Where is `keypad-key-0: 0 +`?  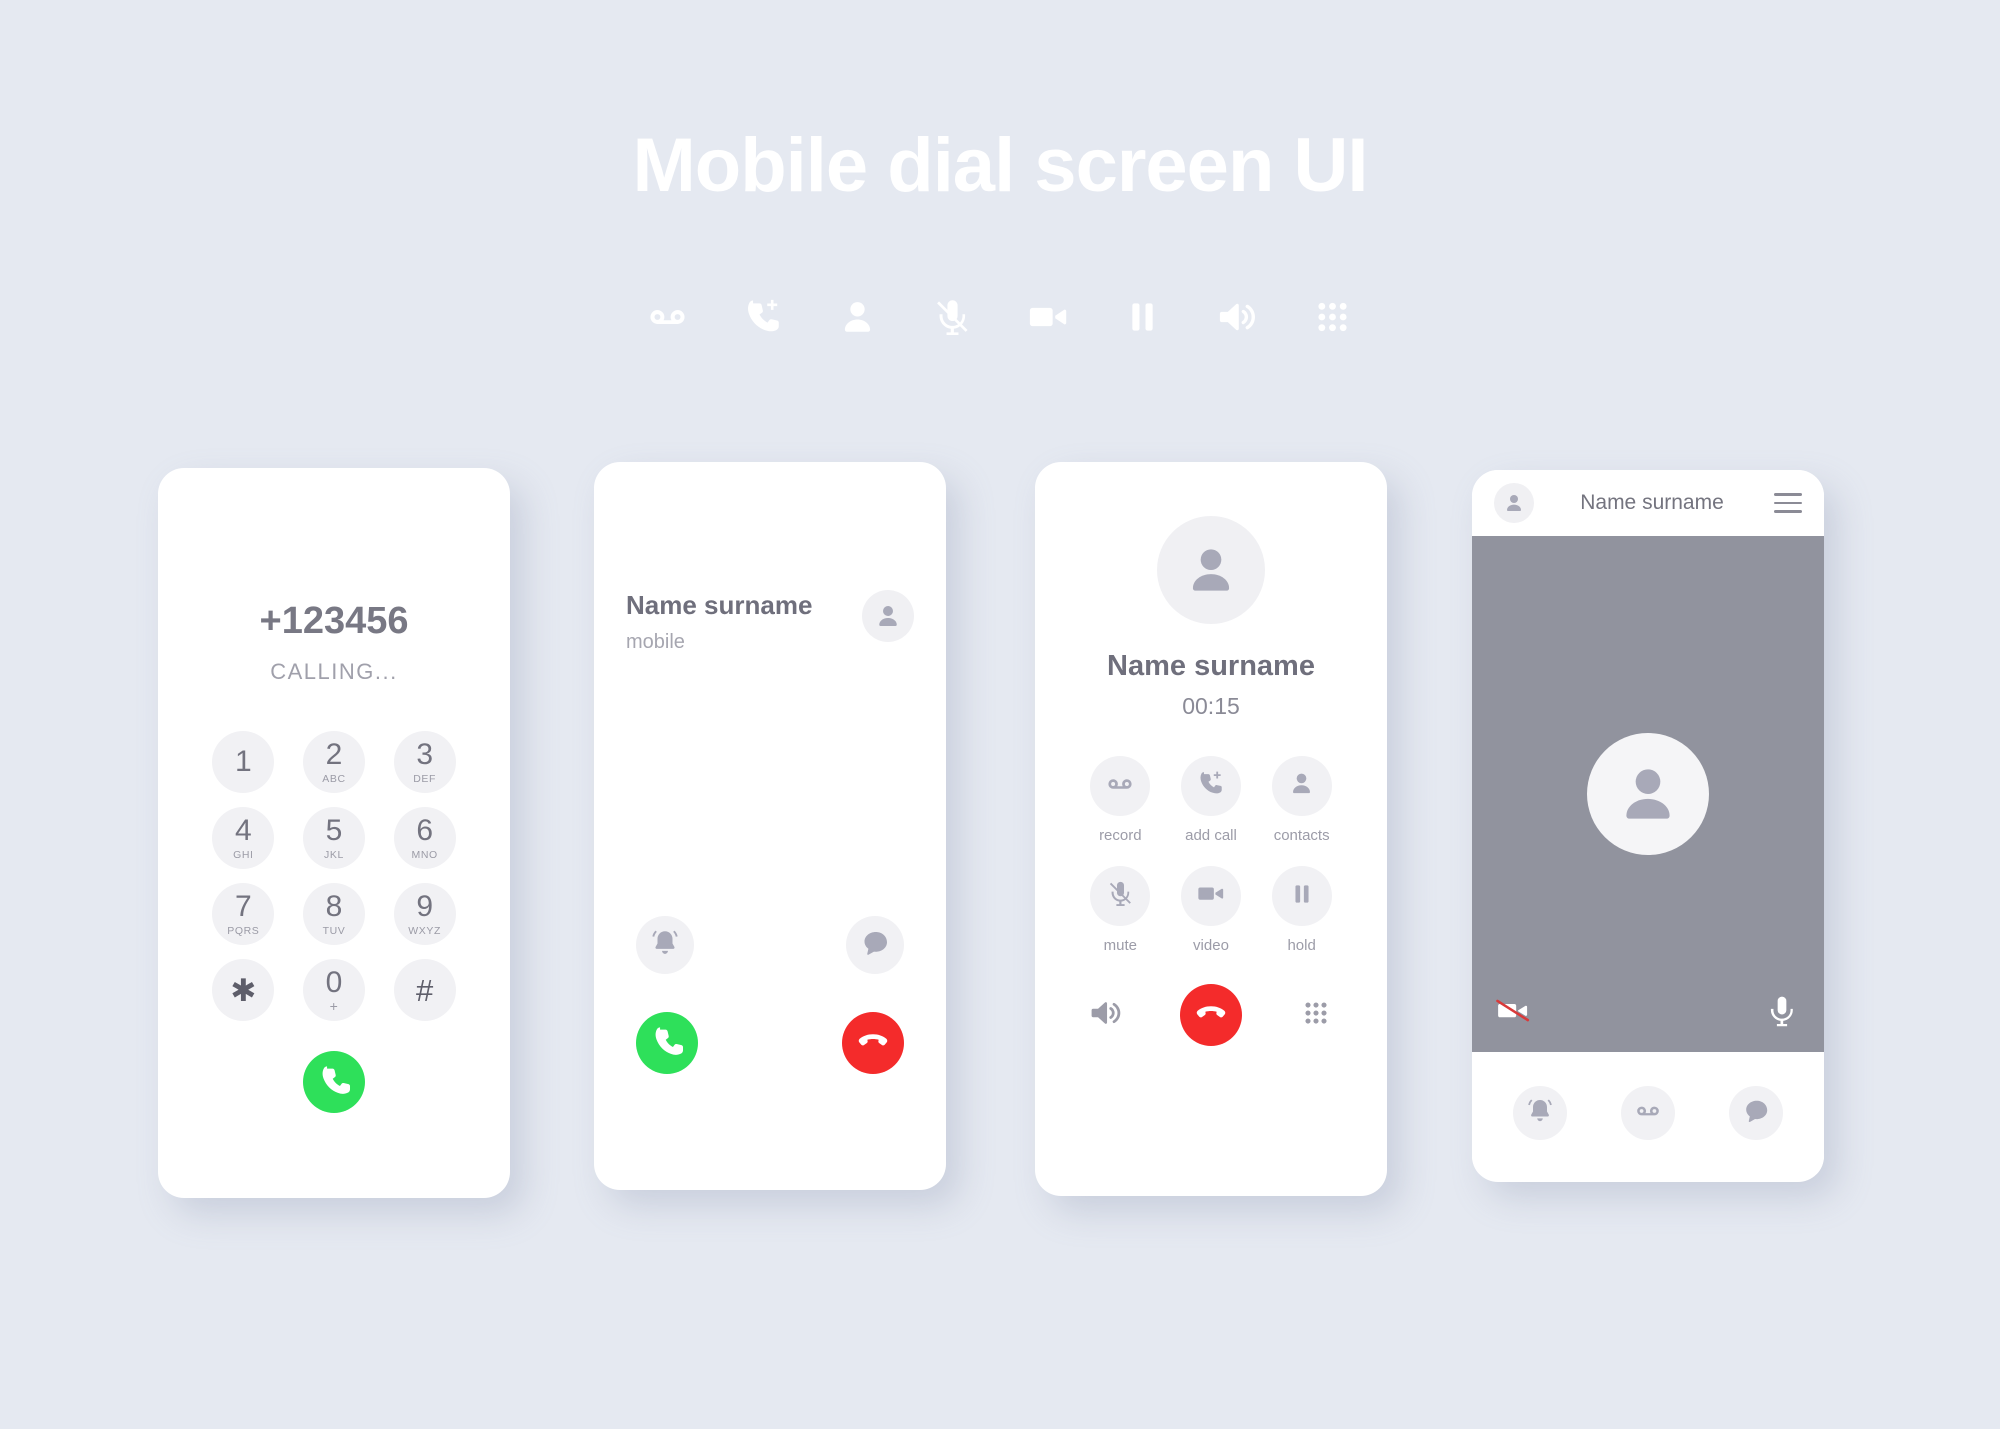
keypad-key-0: 0 + is located at coordinates (333, 990).